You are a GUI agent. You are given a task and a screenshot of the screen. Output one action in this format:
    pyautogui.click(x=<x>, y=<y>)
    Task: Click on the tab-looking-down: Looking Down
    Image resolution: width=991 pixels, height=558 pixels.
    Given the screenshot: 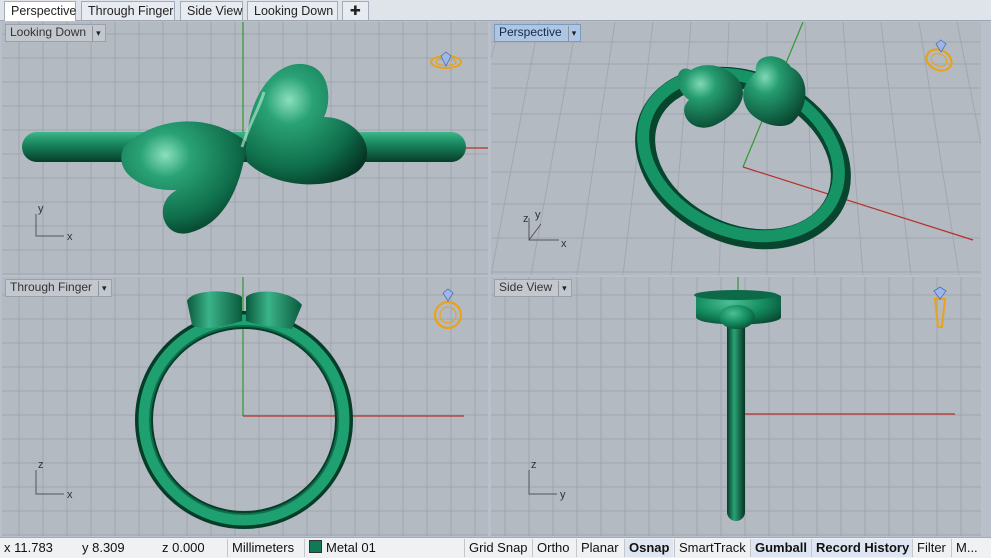 What is the action you would take?
    pyautogui.click(x=292, y=10)
    